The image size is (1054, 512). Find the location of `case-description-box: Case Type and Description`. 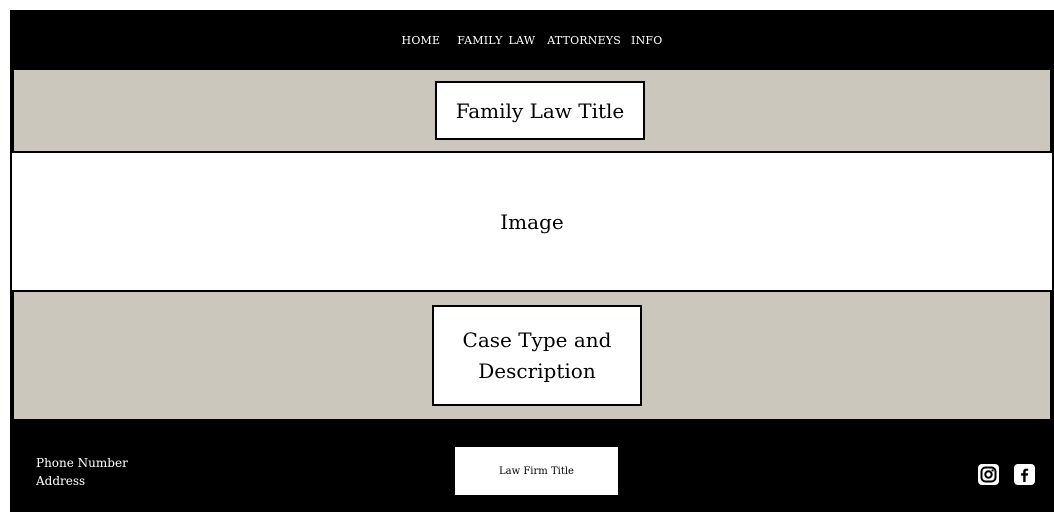

case-description-box: Case Type and Description is located at coordinates (537, 355).